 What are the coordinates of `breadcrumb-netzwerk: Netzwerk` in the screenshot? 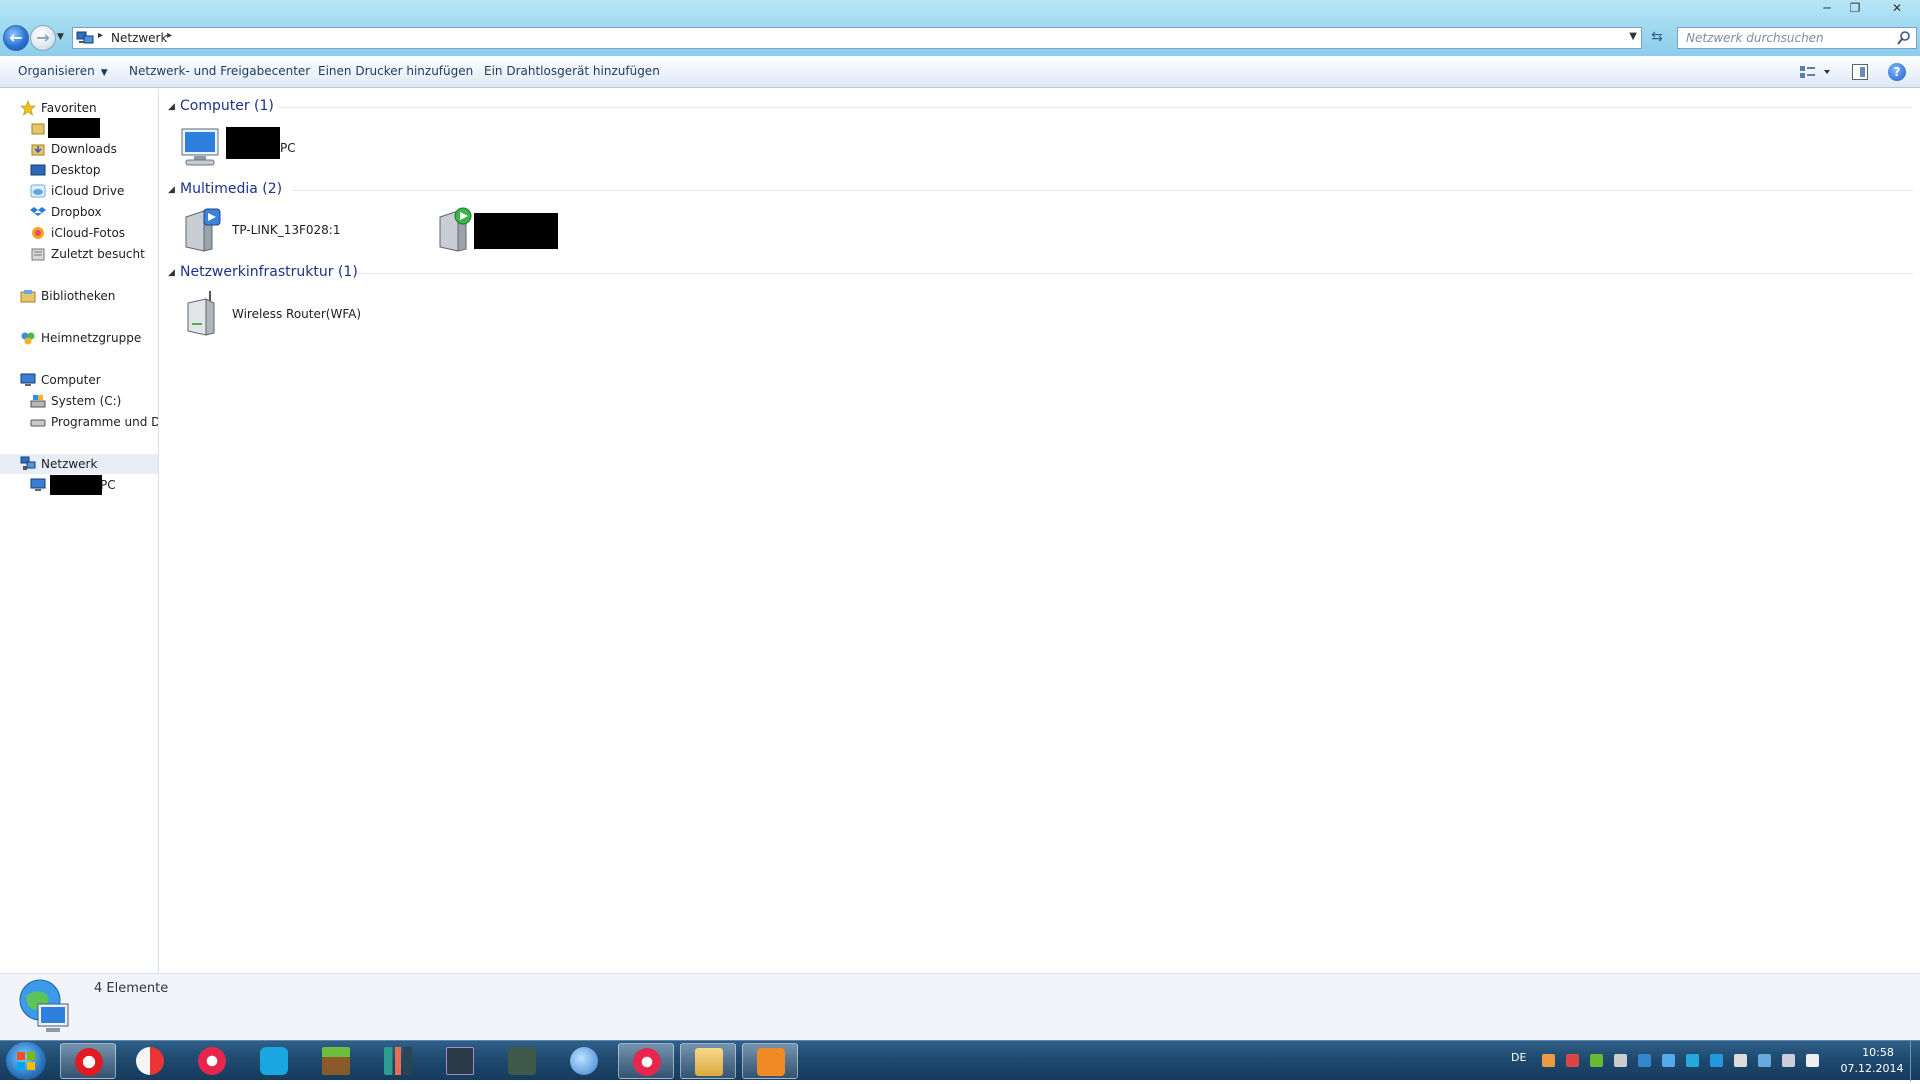 It's located at (139, 38).